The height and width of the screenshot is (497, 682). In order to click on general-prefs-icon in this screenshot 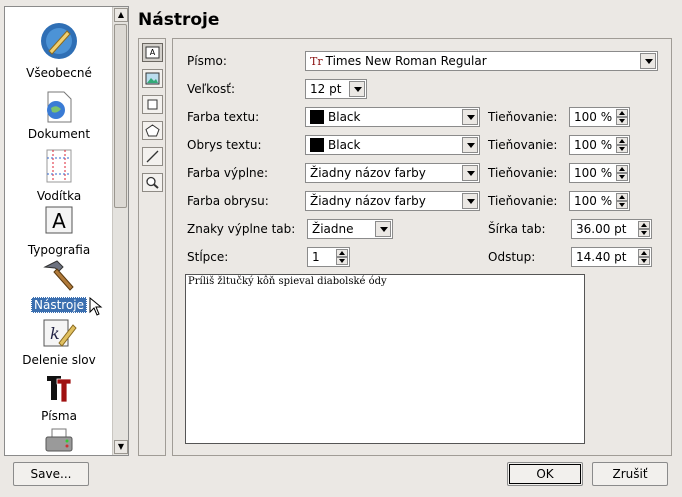, I will do `click(59, 41)`.